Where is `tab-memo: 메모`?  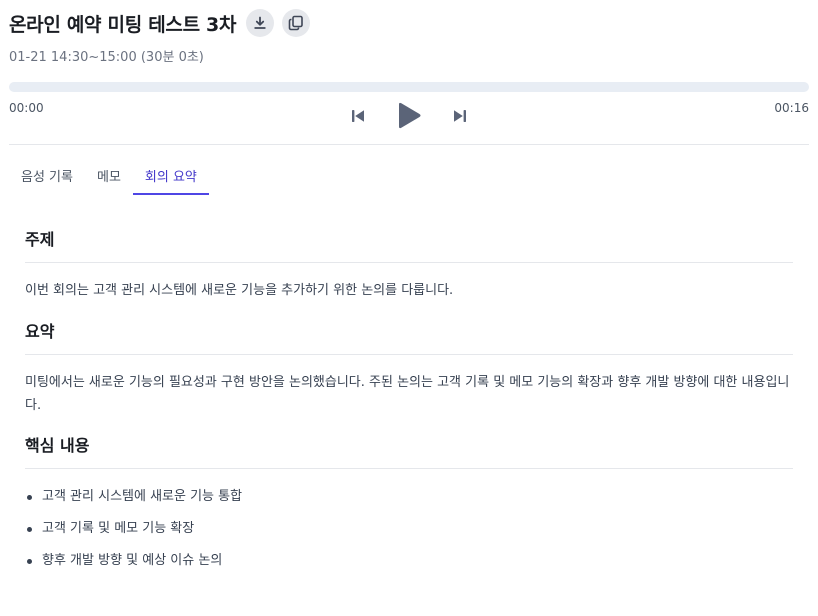 tab-memo: 메모 is located at coordinates (109, 176).